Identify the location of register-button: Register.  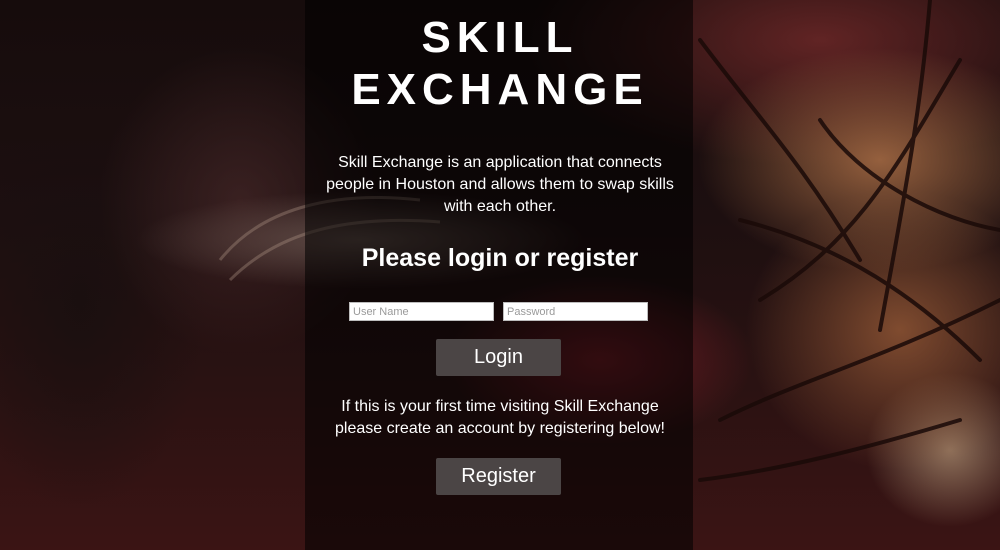
(498, 476).